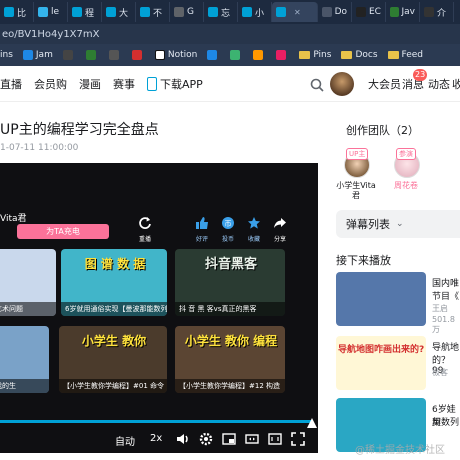 The image size is (460, 460). What do you see at coordinates (315, 55) in the screenshot?
I see `bookmark-folder: Pins` at bounding box center [315, 55].